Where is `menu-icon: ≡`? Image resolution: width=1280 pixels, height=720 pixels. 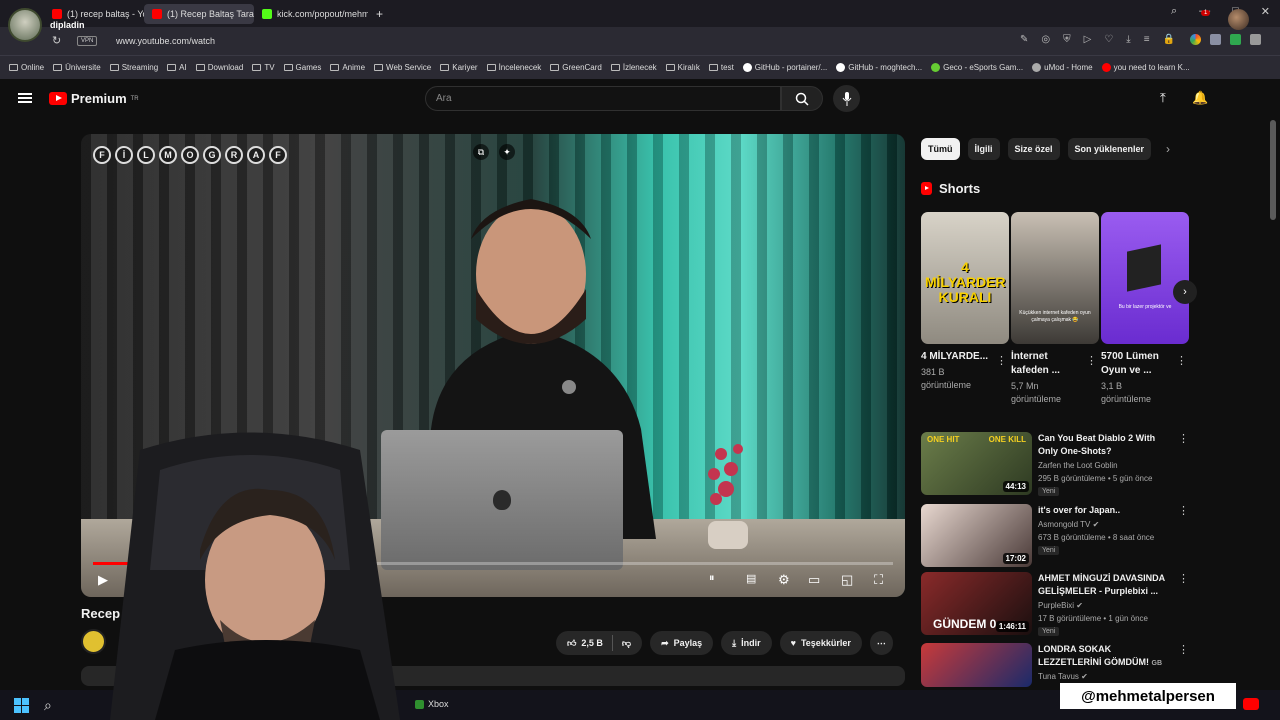
menu-icon: ≡ is located at coordinates (1147, 39).